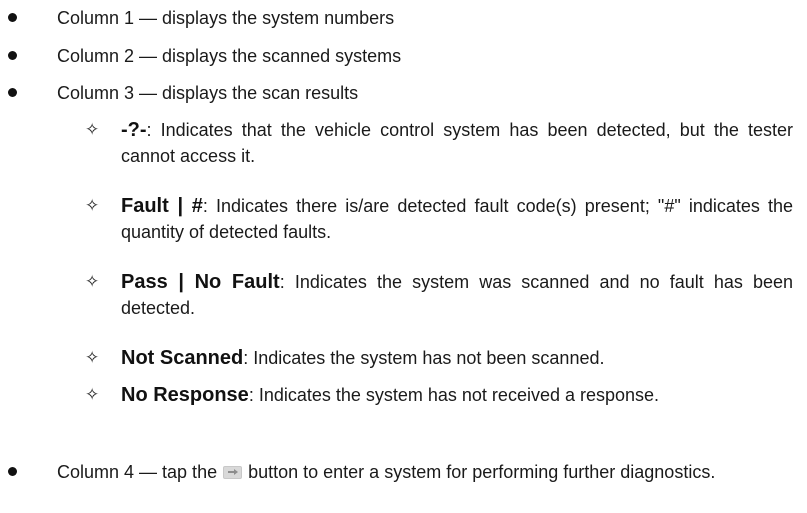  Describe the element at coordinates (137, 472) in the screenshot. I see `column-4-text-before: Column 4 — tap the` at that location.